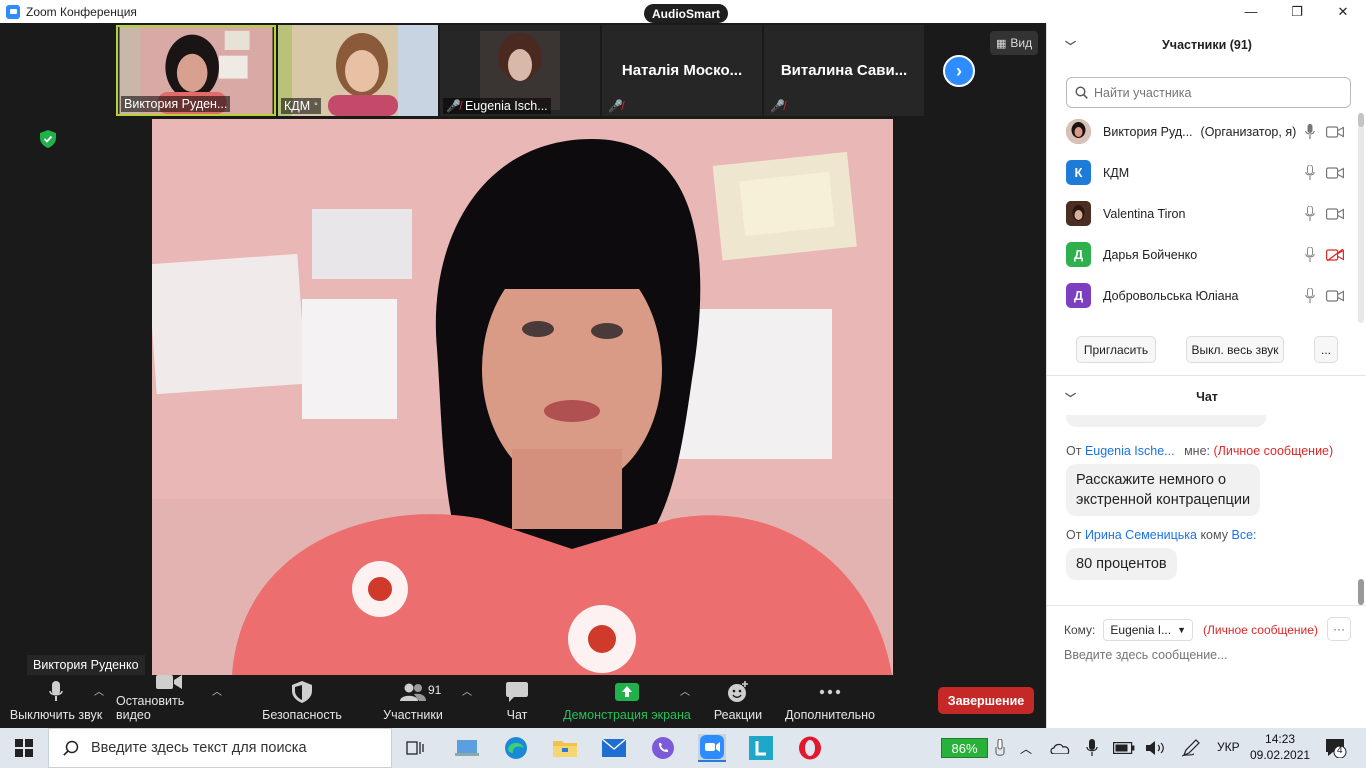  Describe the element at coordinates (1203, 295) in the screenshot. I see `participant-row: Д Добровольська Юліана` at that location.